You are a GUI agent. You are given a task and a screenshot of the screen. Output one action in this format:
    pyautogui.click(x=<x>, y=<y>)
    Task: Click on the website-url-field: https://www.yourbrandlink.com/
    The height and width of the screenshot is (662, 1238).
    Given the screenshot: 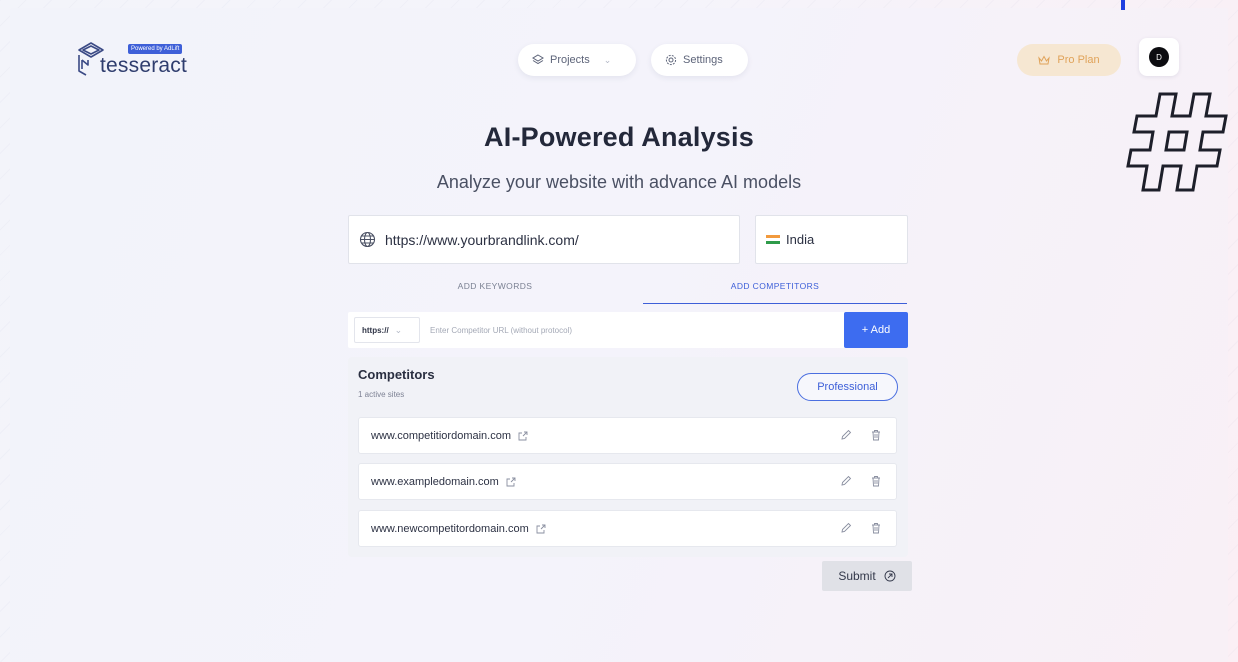 What is the action you would take?
    pyautogui.click(x=544, y=239)
    